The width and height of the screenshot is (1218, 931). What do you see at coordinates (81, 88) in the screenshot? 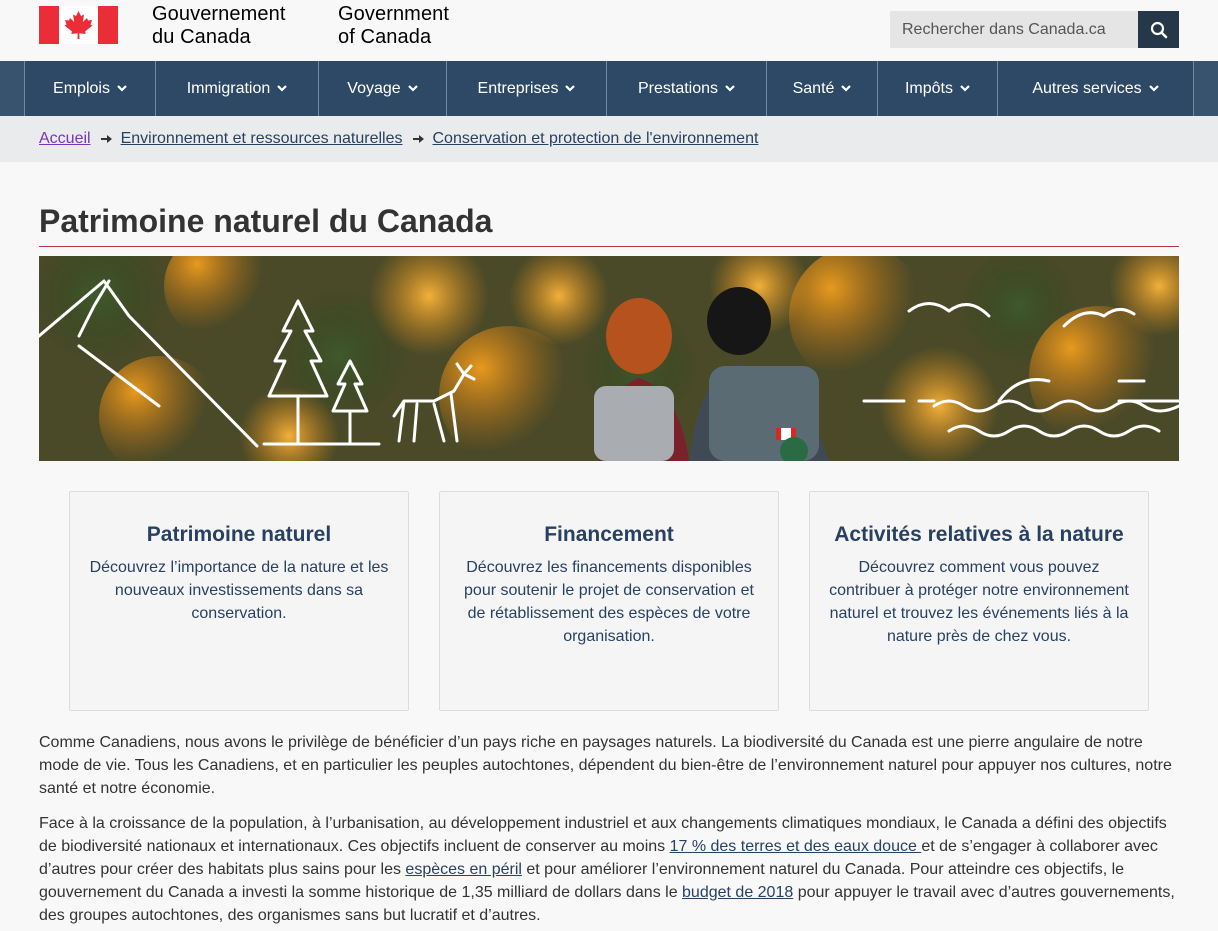
I see `menu-item-label: Emplois` at bounding box center [81, 88].